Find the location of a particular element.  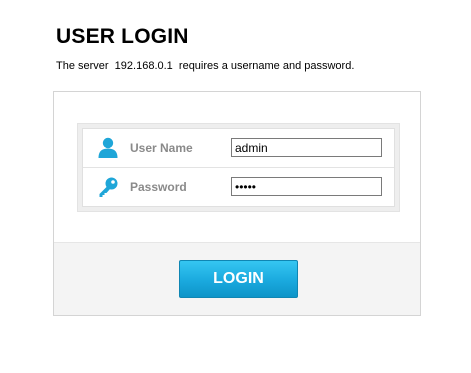

key-icon is located at coordinates (108, 187).